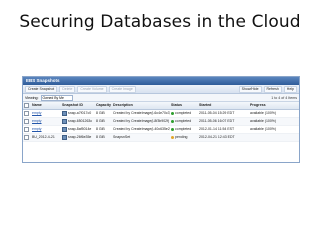 The image size is (320, 240). I want to click on snapshot-id-cell: snap-8af5014e, so click(78, 129).